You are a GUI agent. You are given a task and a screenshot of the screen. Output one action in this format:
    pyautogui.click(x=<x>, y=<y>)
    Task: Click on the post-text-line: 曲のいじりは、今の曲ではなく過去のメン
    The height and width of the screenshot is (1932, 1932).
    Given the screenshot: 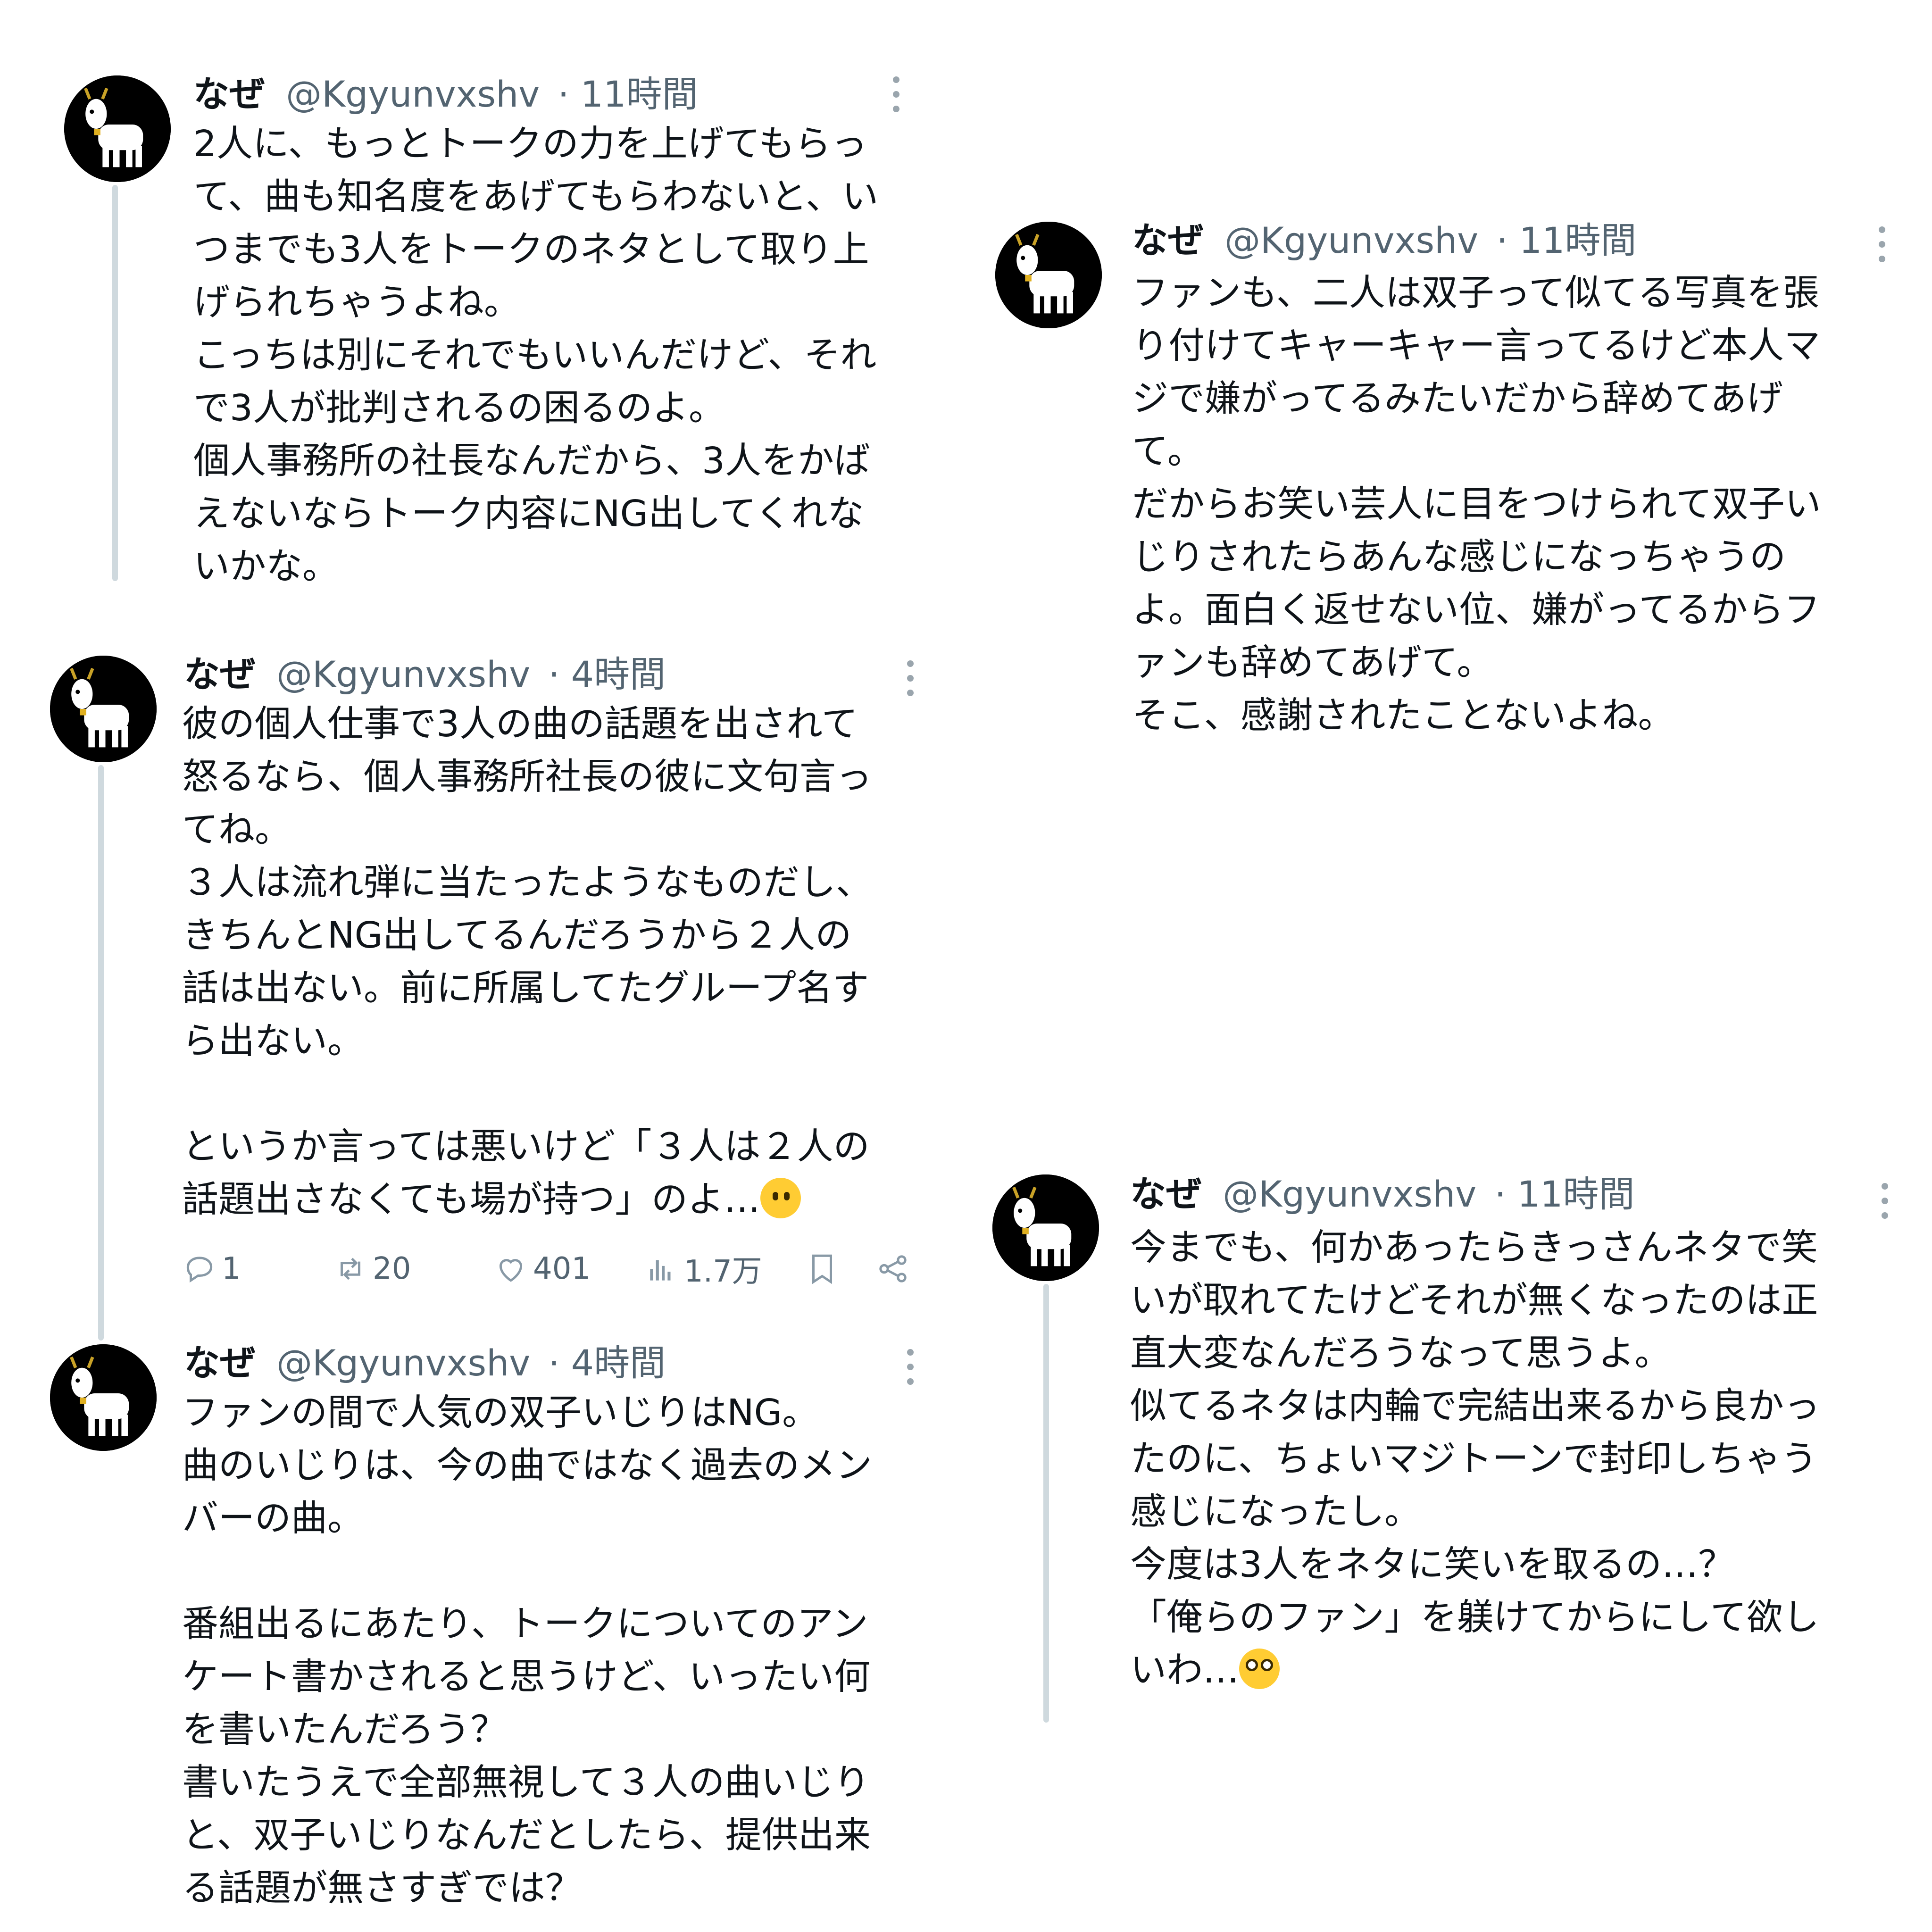 What is the action you would take?
    pyautogui.click(x=527, y=1466)
    